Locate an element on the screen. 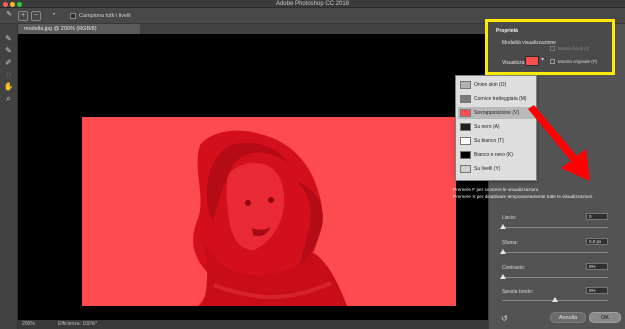 The image size is (625, 329). show-original-checkbox is located at coordinates (552, 61).